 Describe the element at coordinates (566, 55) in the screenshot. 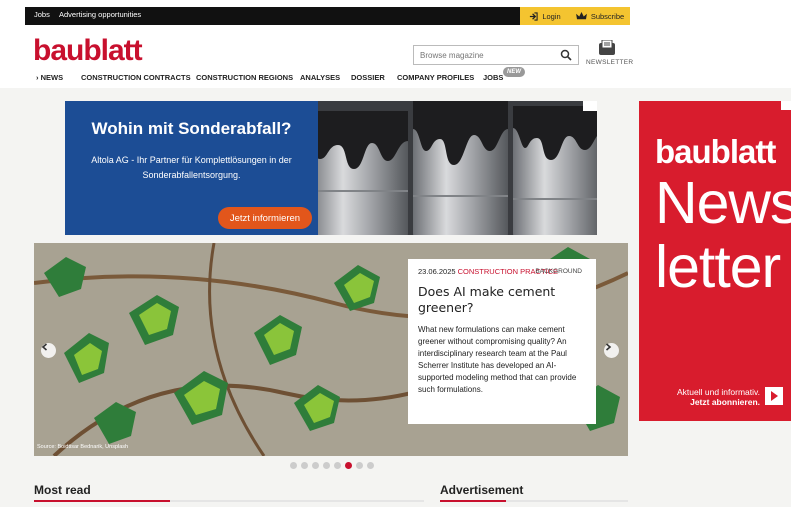

I see `search-icon` at that location.